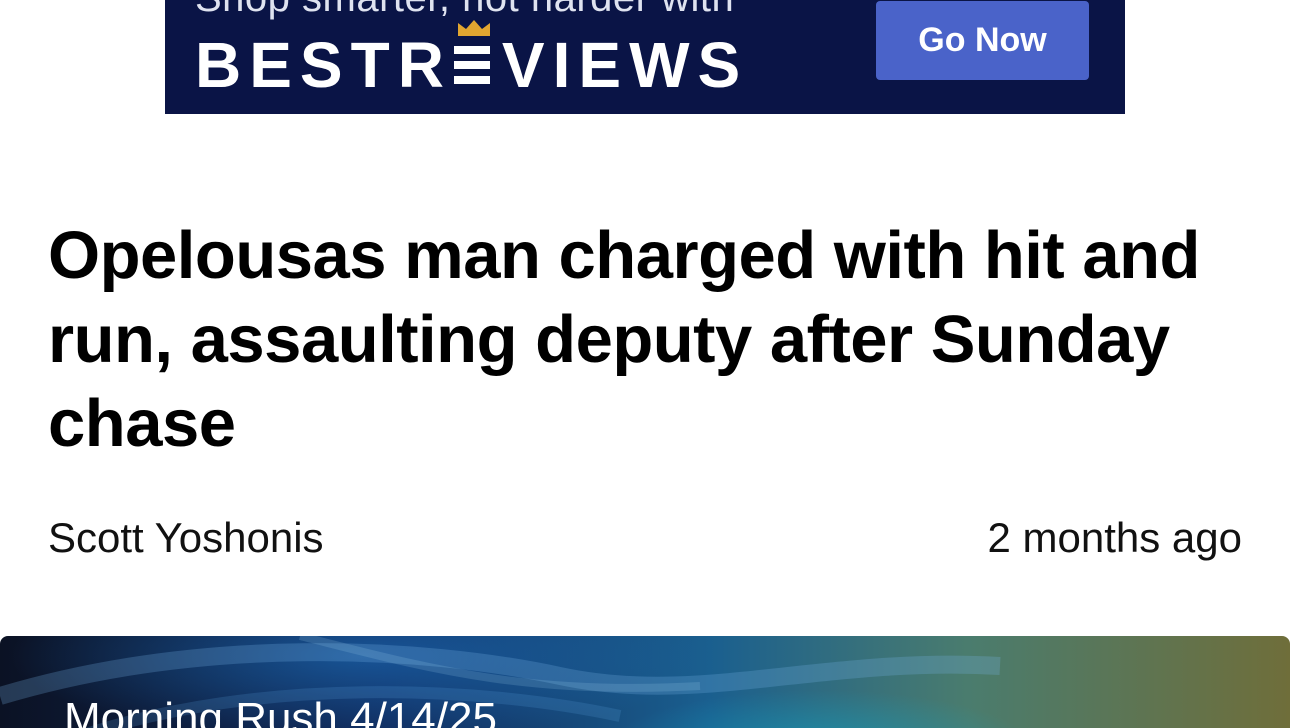  Describe the element at coordinates (473, 55) in the screenshot. I see `crown-e-icon` at that location.